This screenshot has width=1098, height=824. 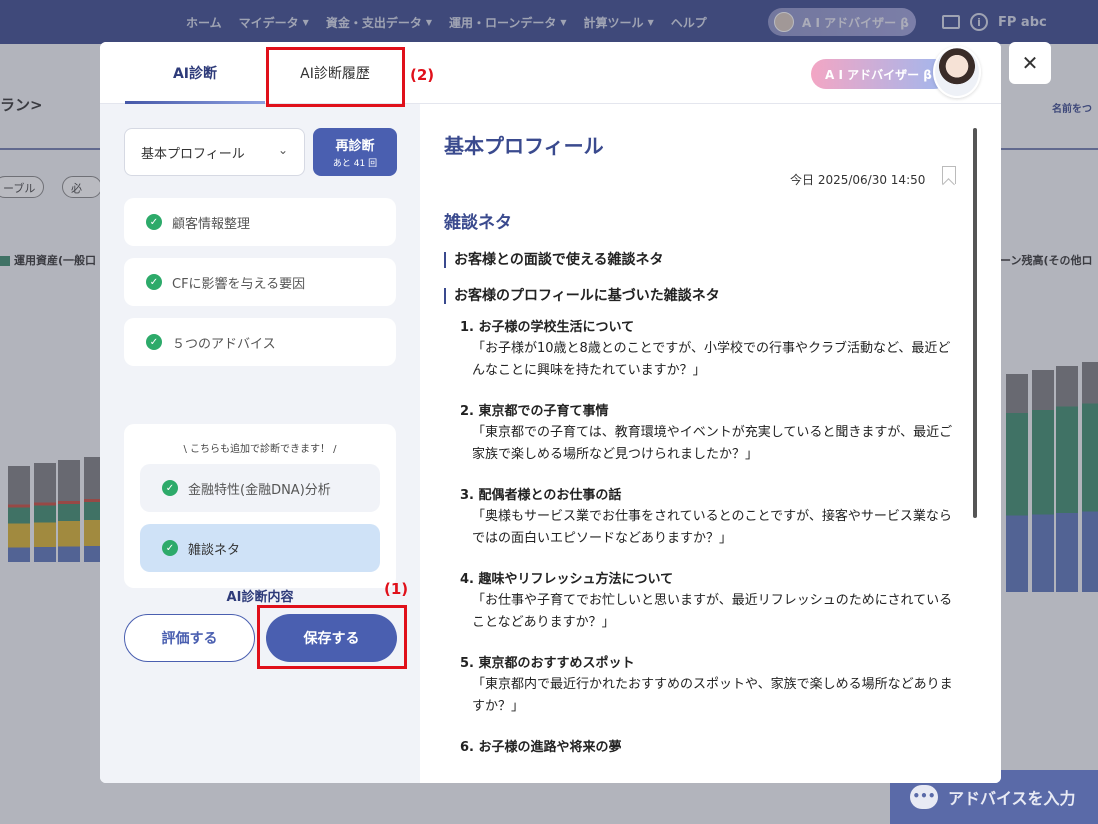 What do you see at coordinates (949, 175) in the screenshot?
I see `bookmark-icon` at bounding box center [949, 175].